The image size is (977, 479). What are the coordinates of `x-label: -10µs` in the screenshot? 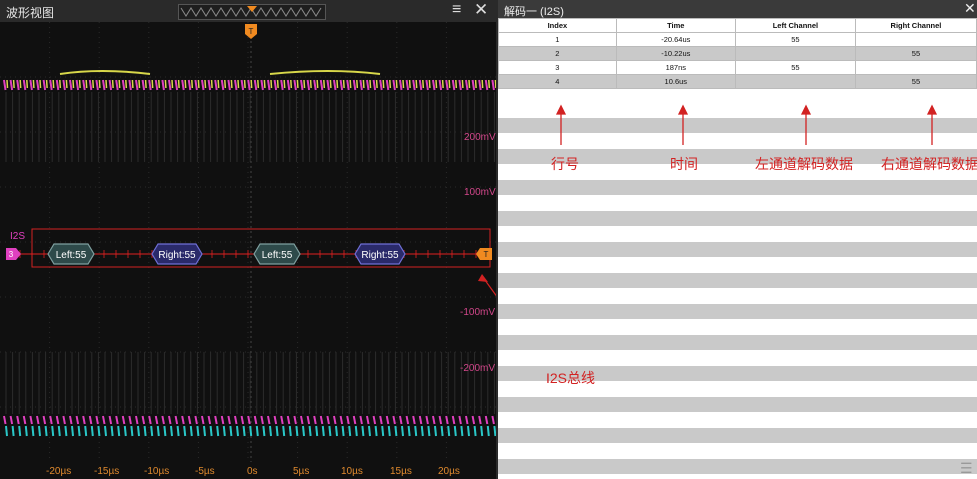 It's located at (157, 471).